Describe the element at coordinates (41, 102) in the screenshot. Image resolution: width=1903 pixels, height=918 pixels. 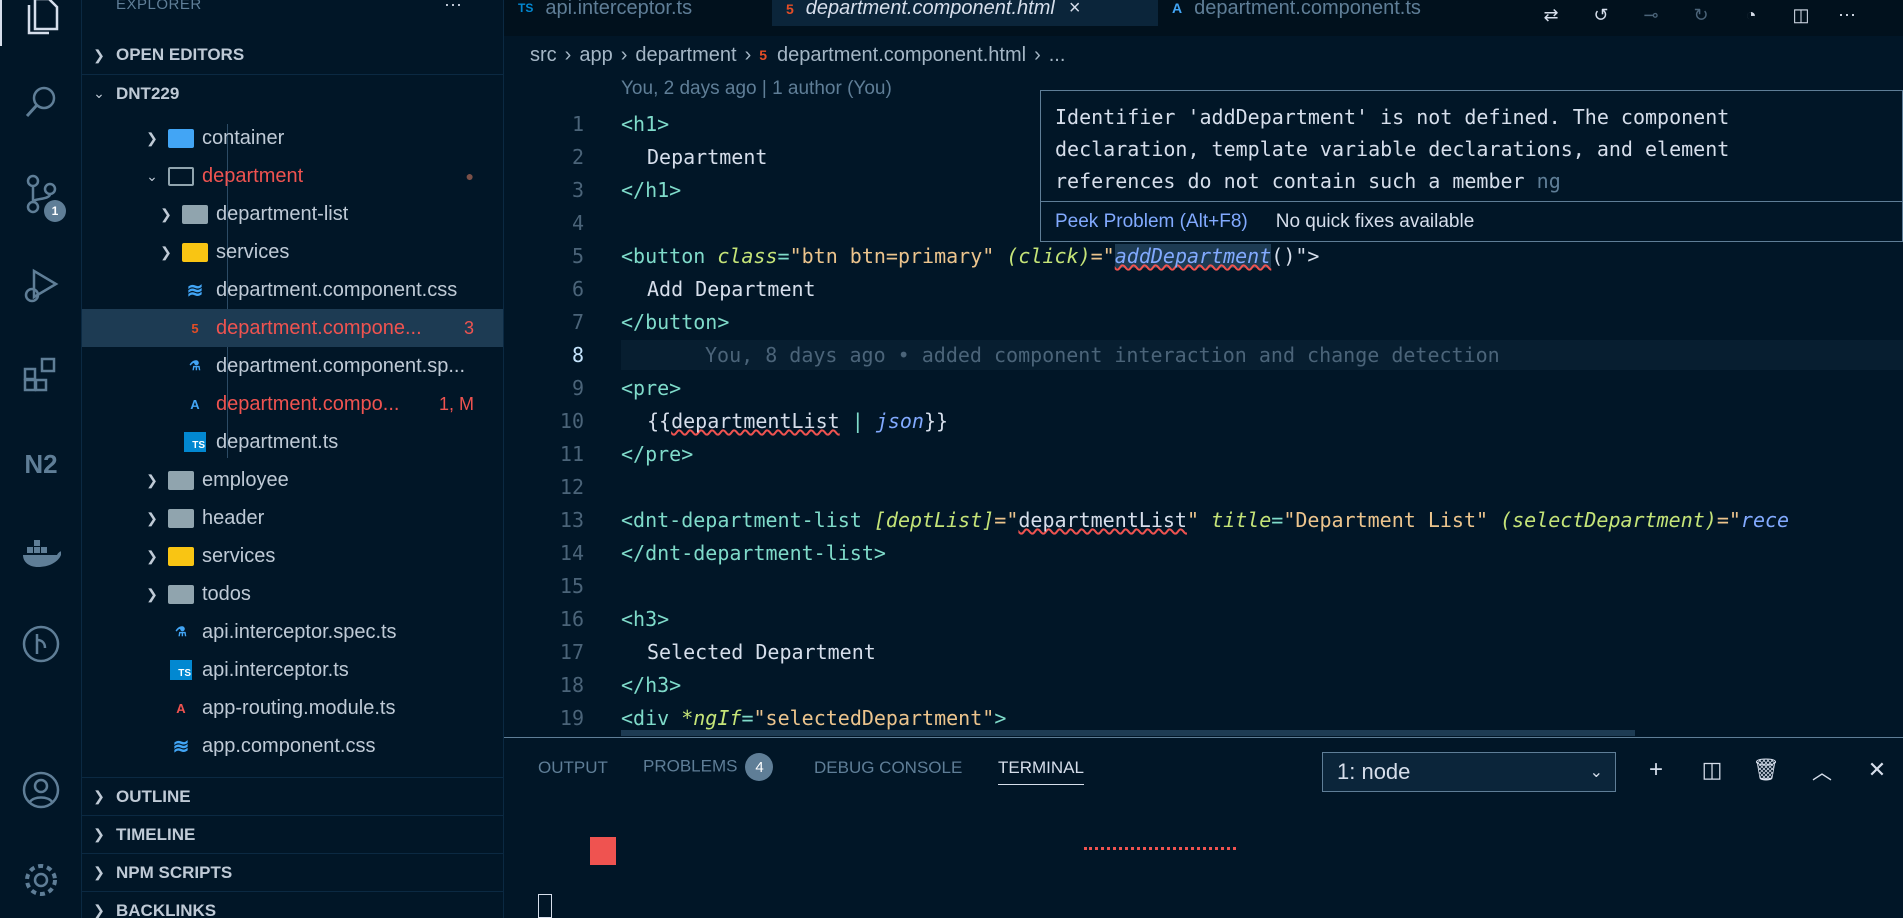
I see `search-icon` at that location.